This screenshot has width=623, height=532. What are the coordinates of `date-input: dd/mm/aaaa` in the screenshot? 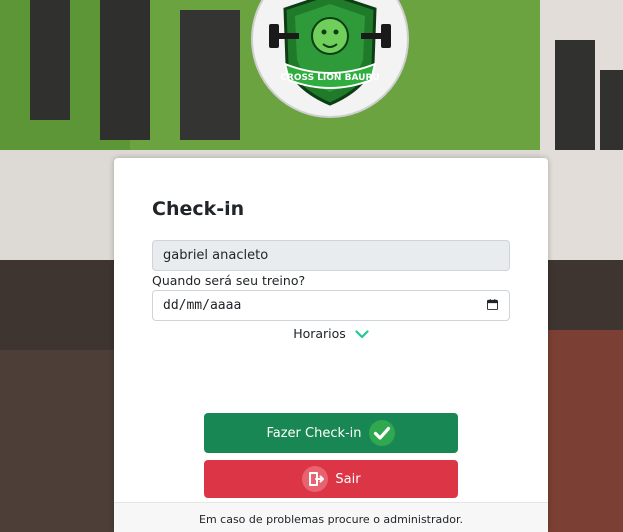 It's located at (331, 305).